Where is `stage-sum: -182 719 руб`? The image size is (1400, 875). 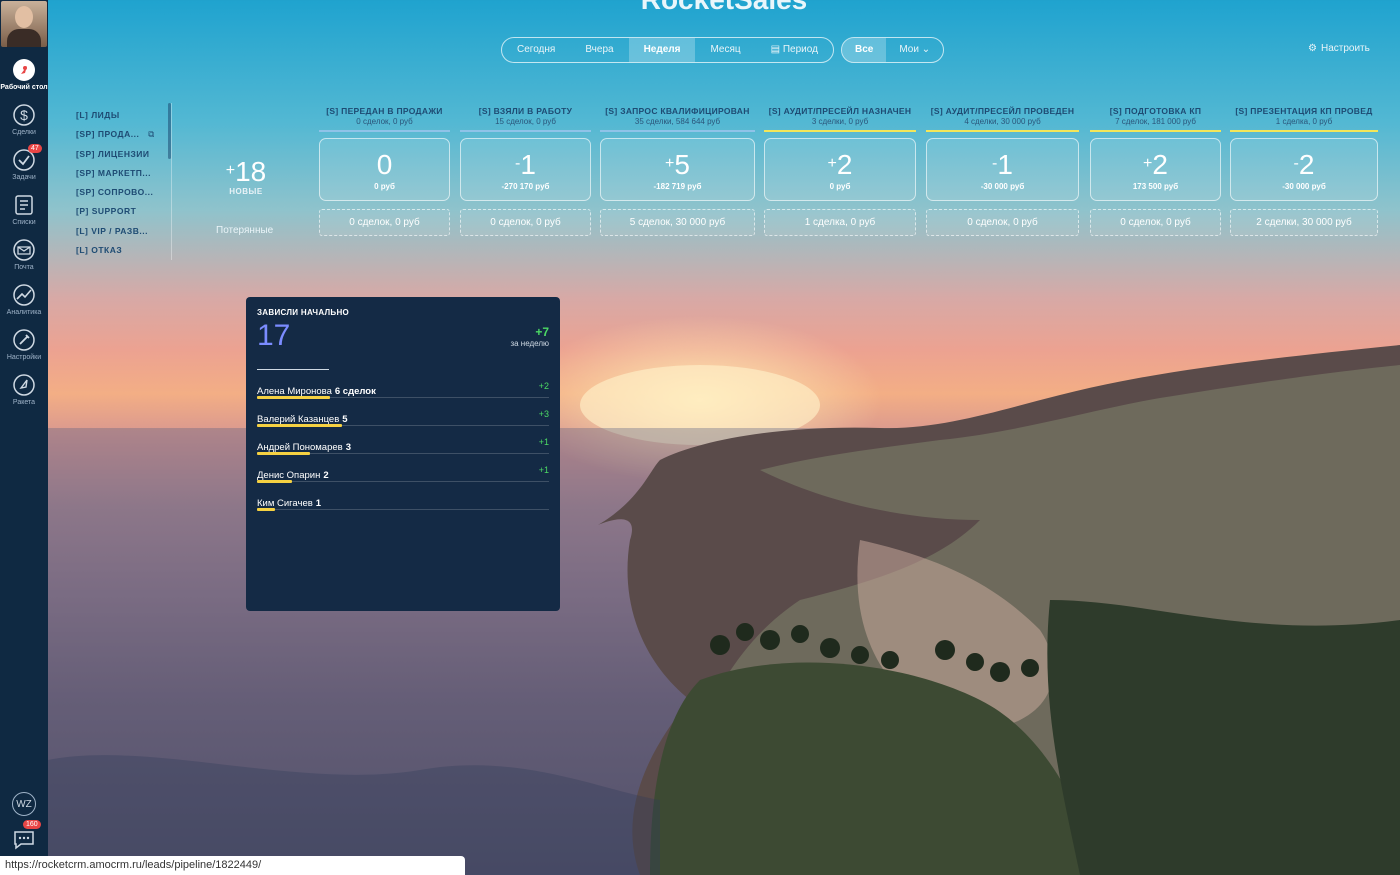
stage-sum: -182 719 руб is located at coordinates (677, 186).